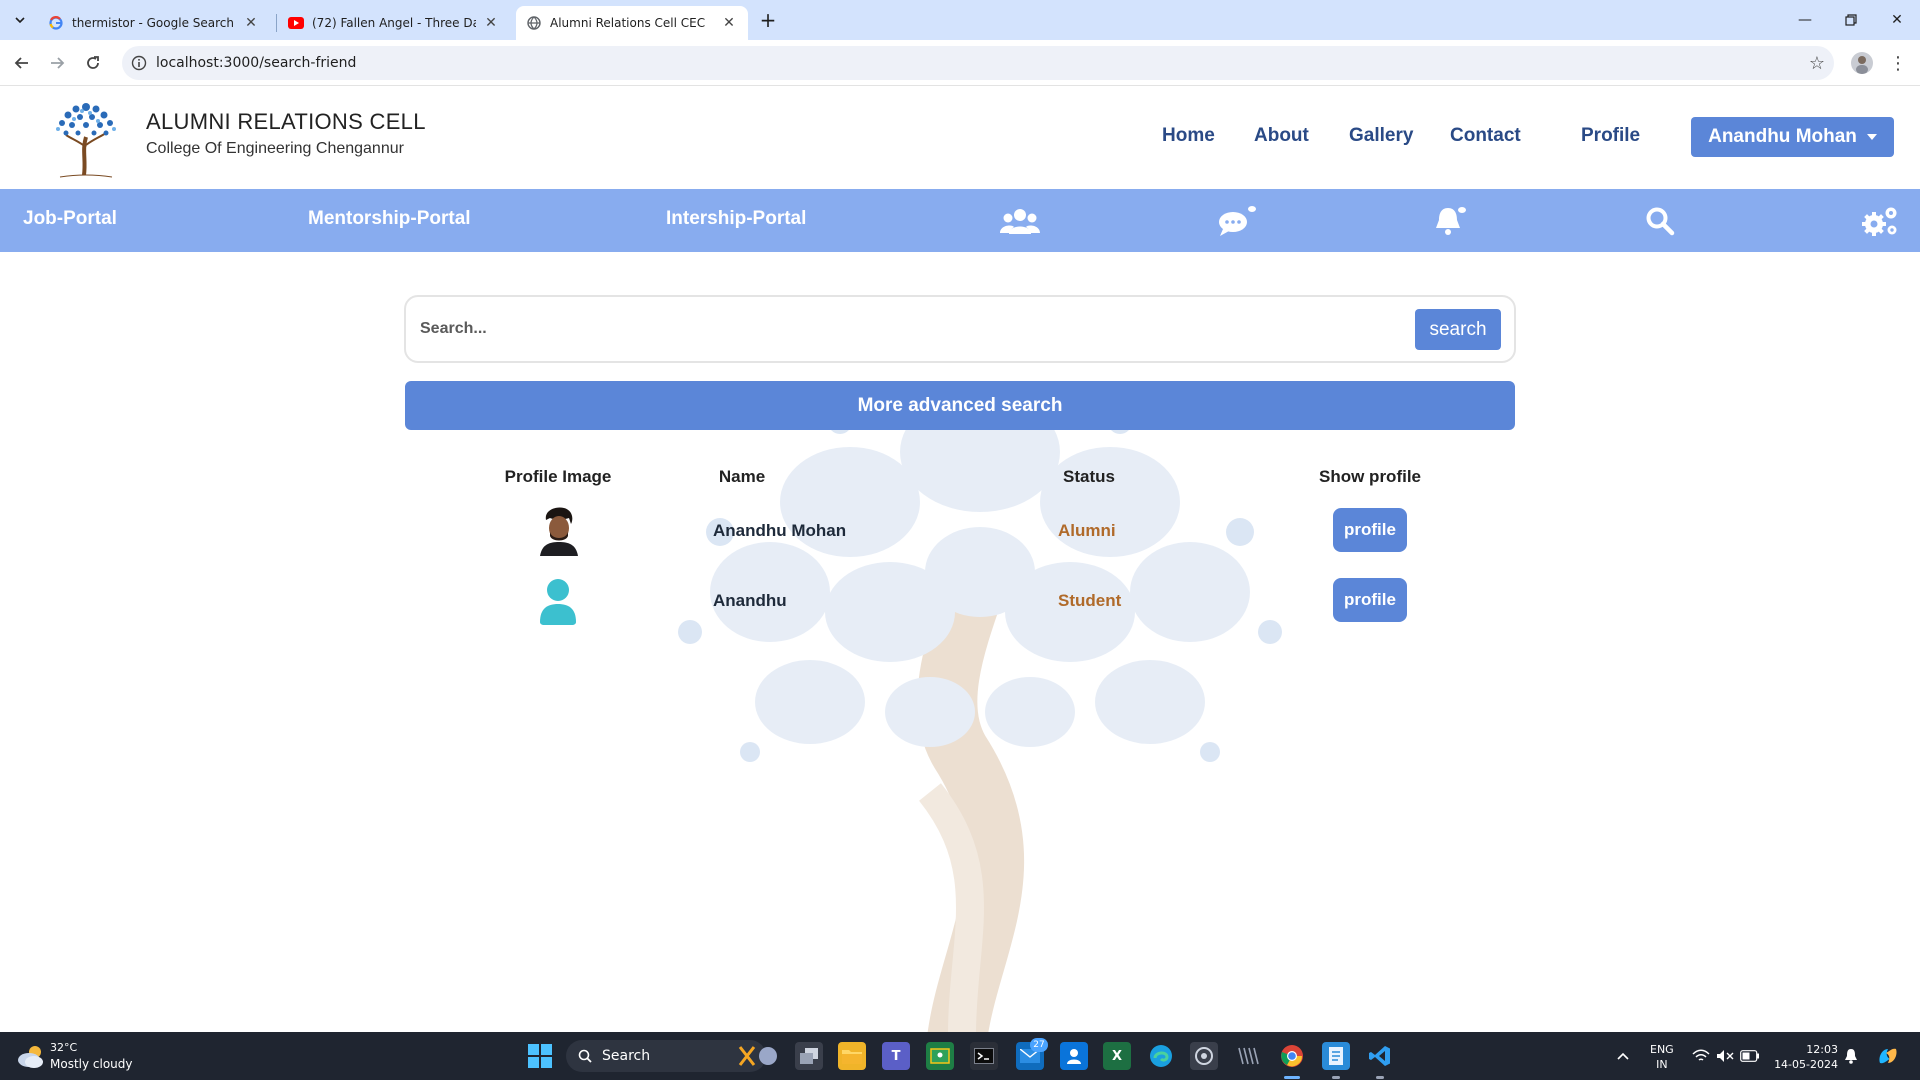 The image size is (1920, 1080). I want to click on profile-photo, so click(558, 531).